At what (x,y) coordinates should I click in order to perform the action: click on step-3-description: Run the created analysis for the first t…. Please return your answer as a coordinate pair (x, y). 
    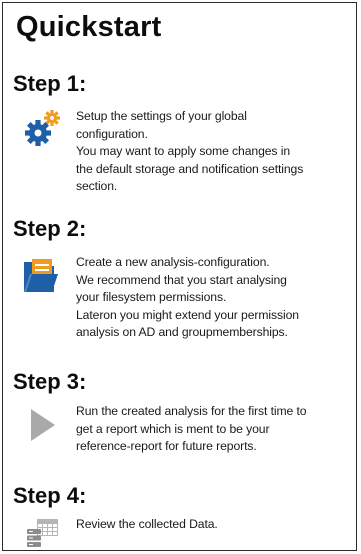
    Looking at the image, I should click on (217, 429).